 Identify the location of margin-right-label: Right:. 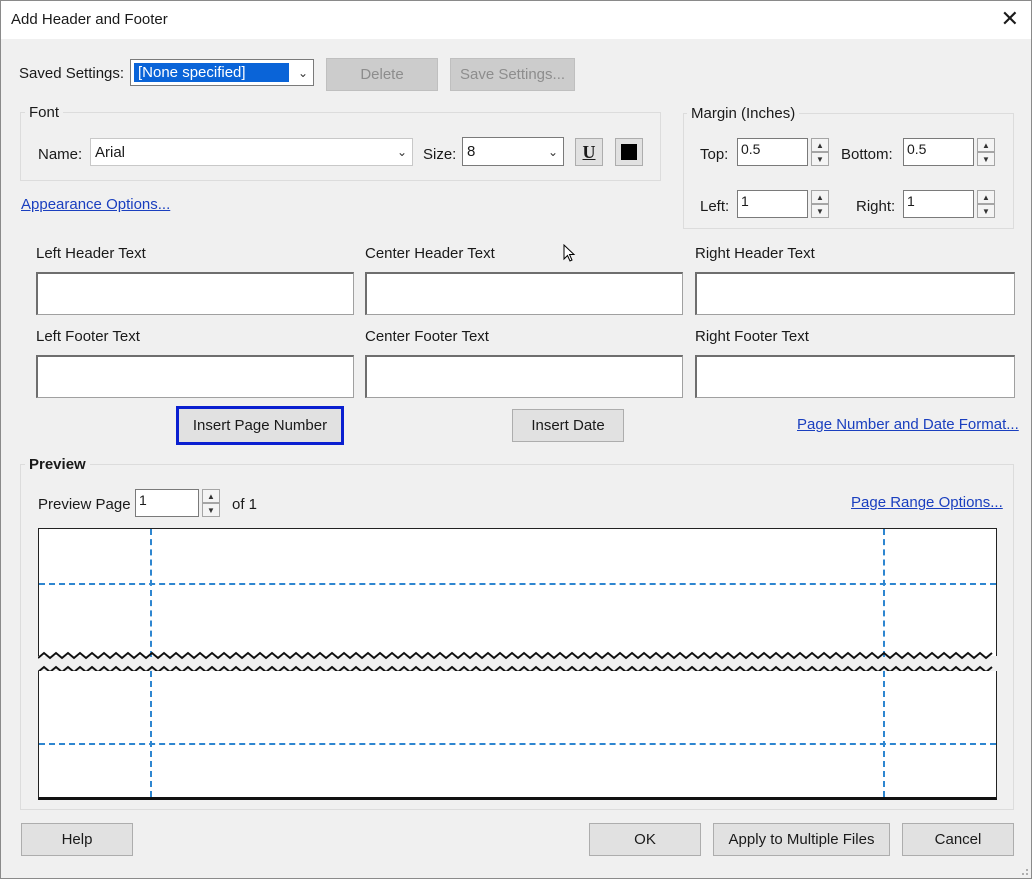
(876, 206).